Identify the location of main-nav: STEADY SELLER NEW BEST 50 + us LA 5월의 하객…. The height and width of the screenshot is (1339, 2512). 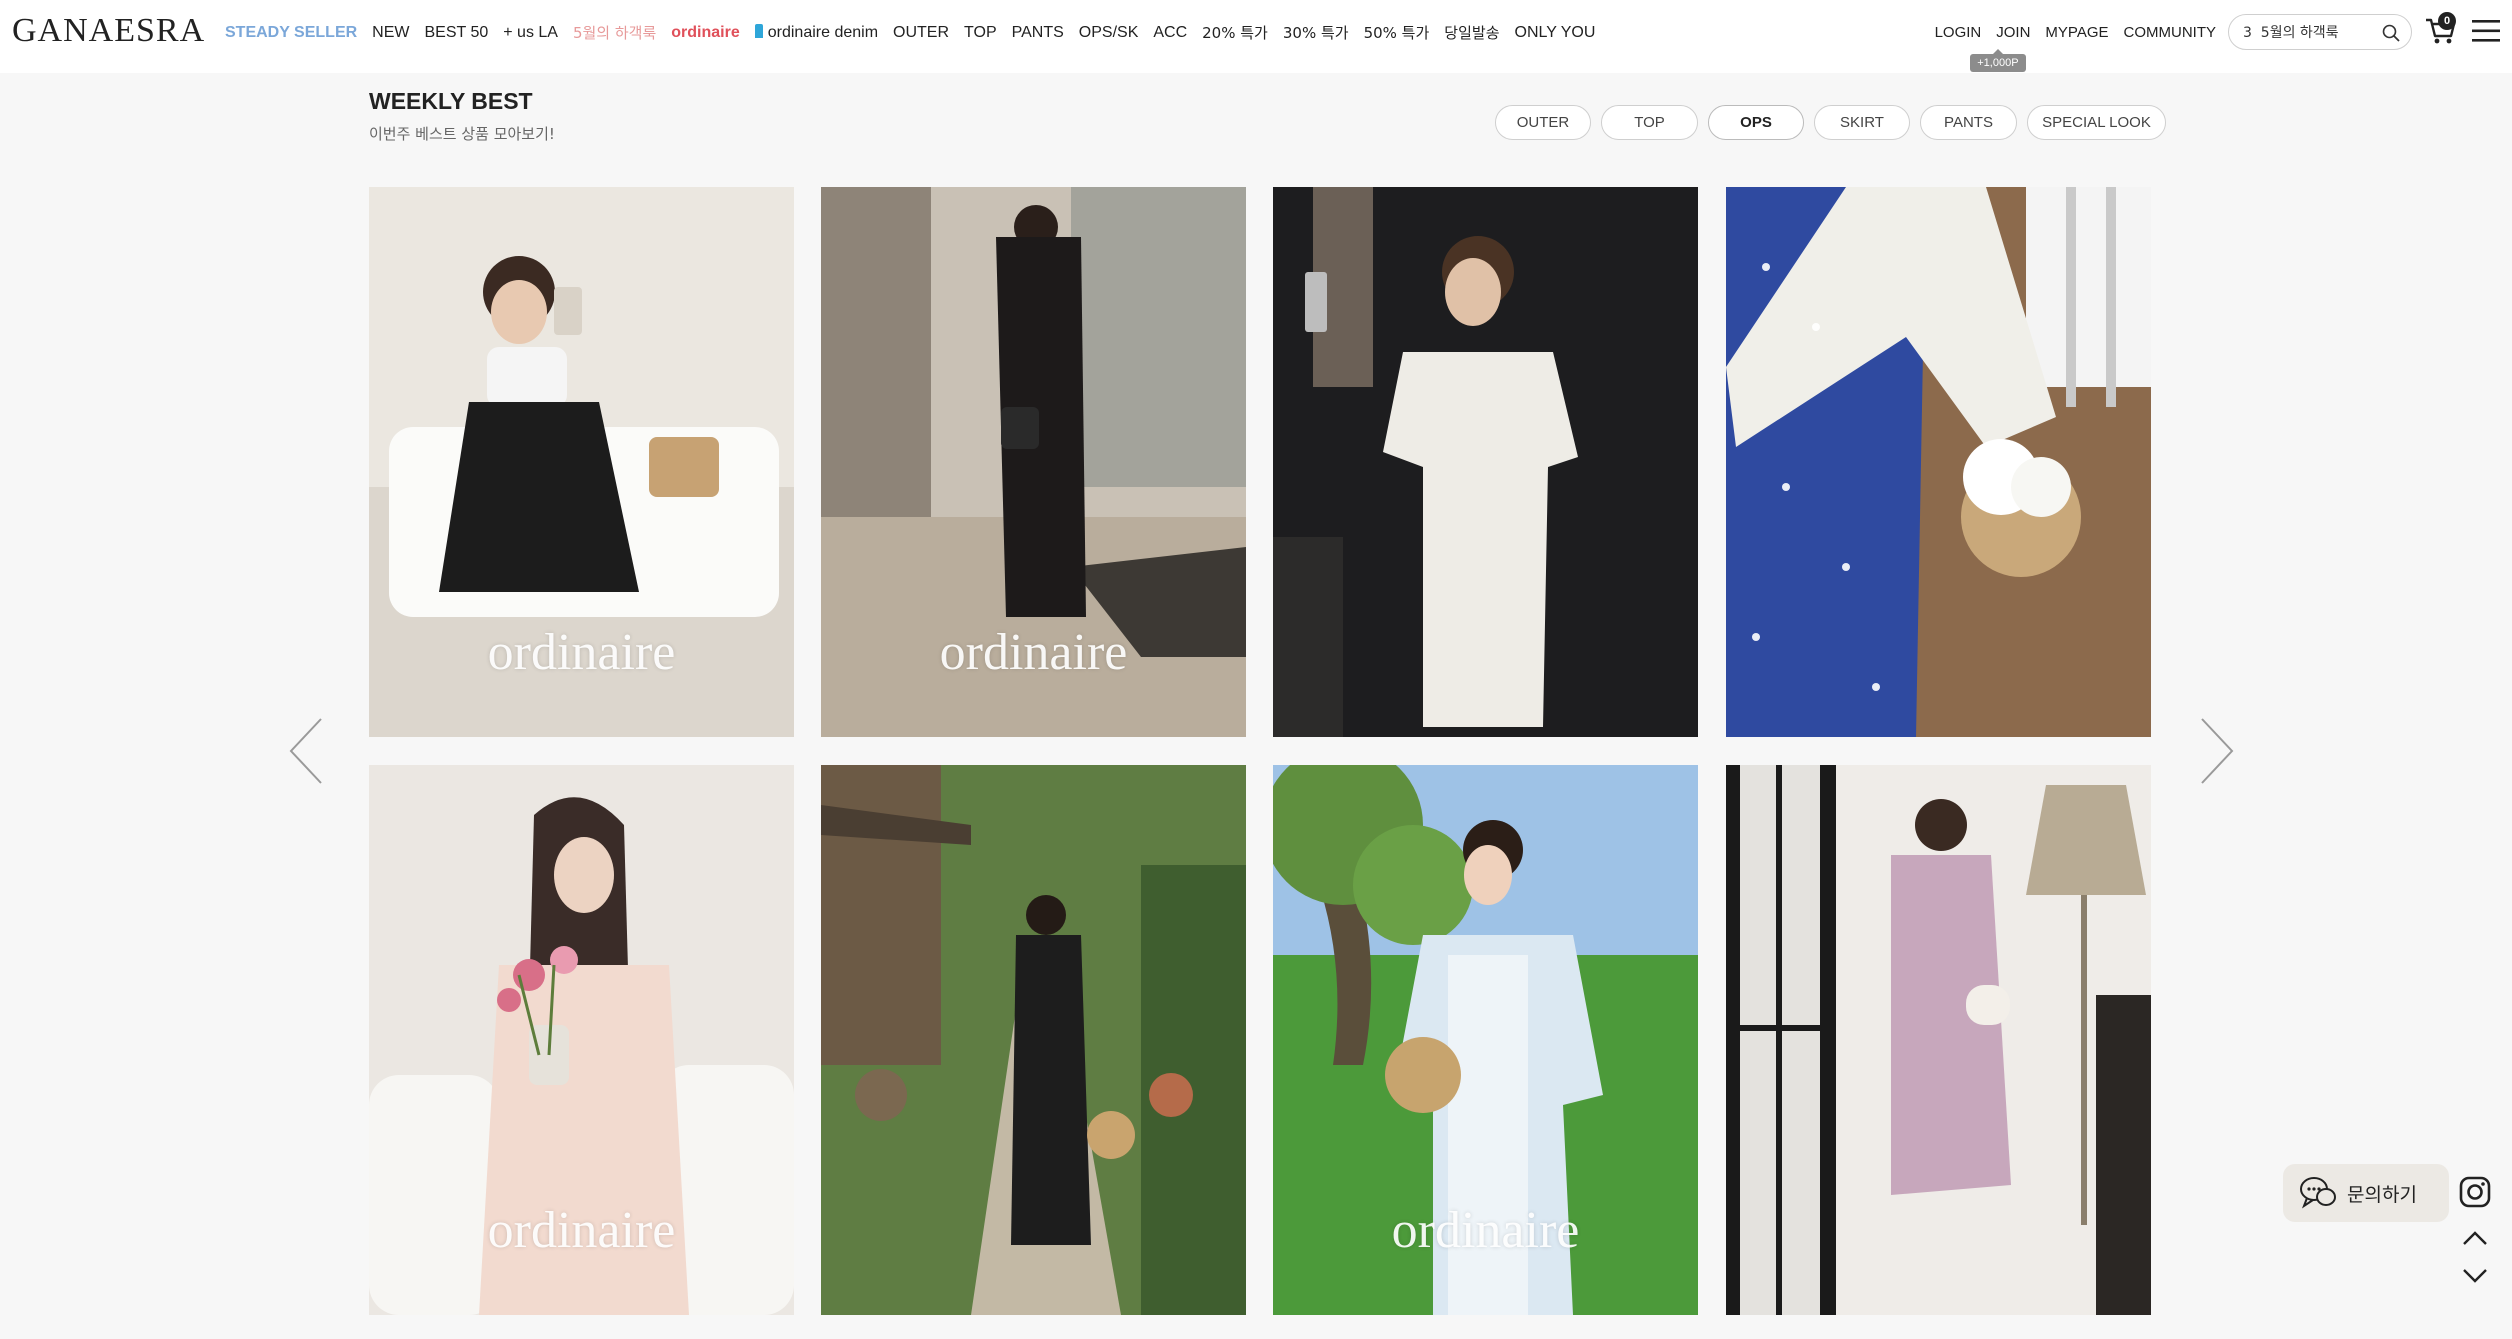
(917, 32).